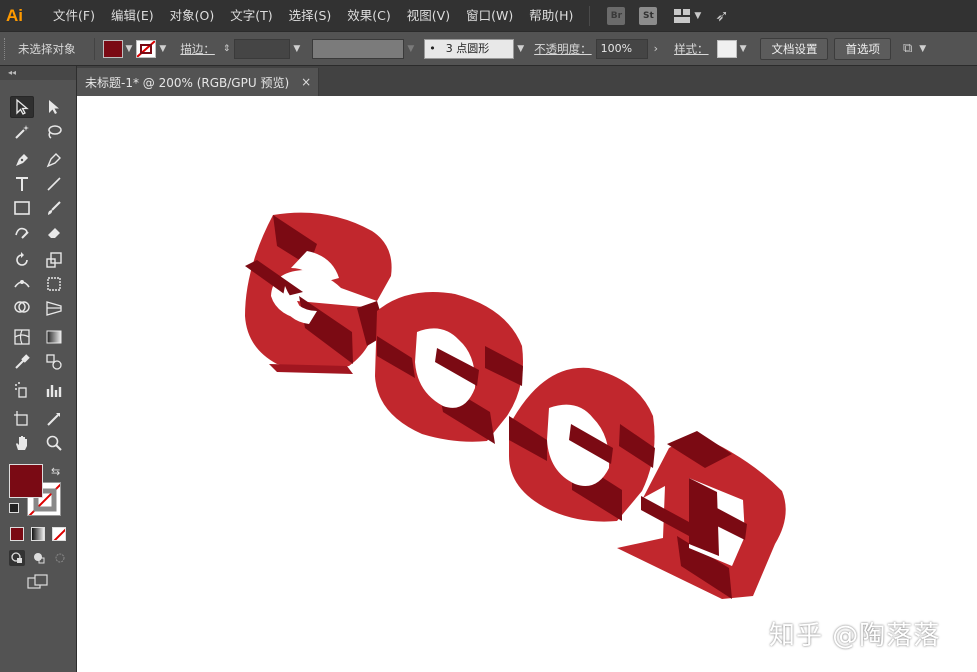  What do you see at coordinates (38, 73) in the screenshot?
I see `panel-collapse-icon: ◂◂` at bounding box center [38, 73].